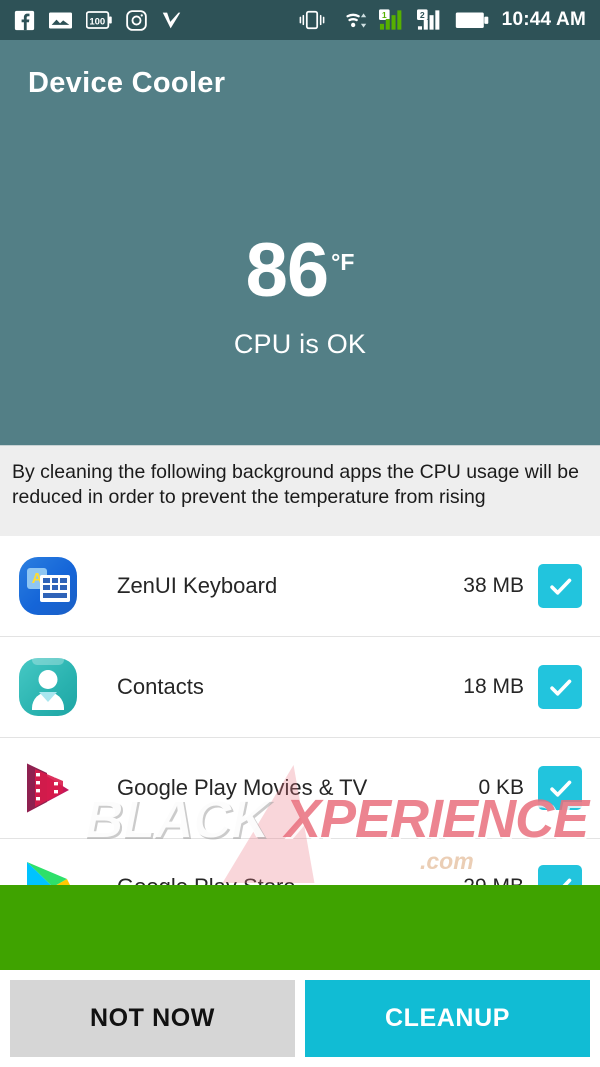  What do you see at coordinates (392, 20) in the screenshot?
I see `signal-sim1-icon: 1` at bounding box center [392, 20].